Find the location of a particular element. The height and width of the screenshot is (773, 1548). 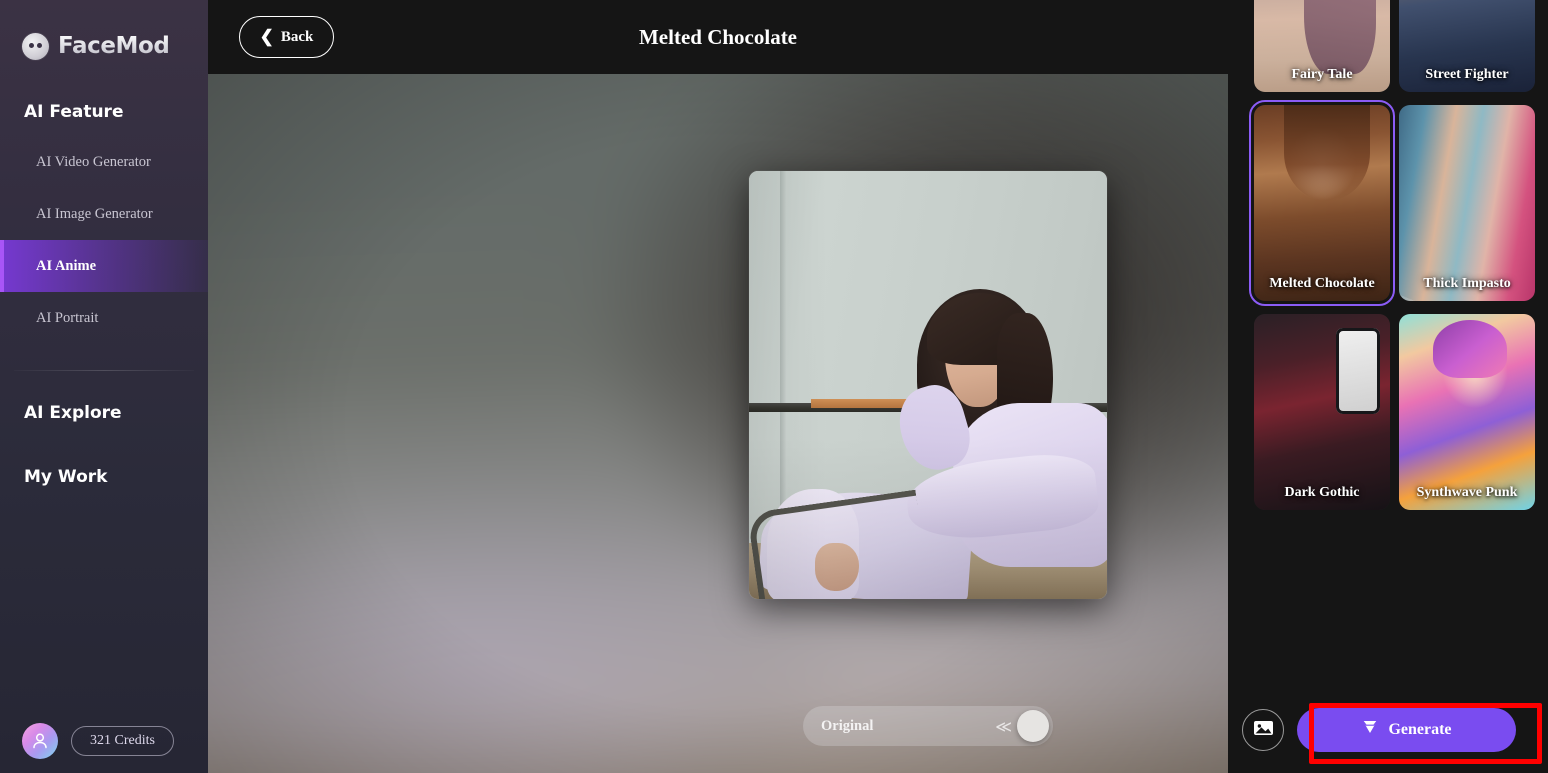

generate-button: Generate is located at coordinates (1406, 729).